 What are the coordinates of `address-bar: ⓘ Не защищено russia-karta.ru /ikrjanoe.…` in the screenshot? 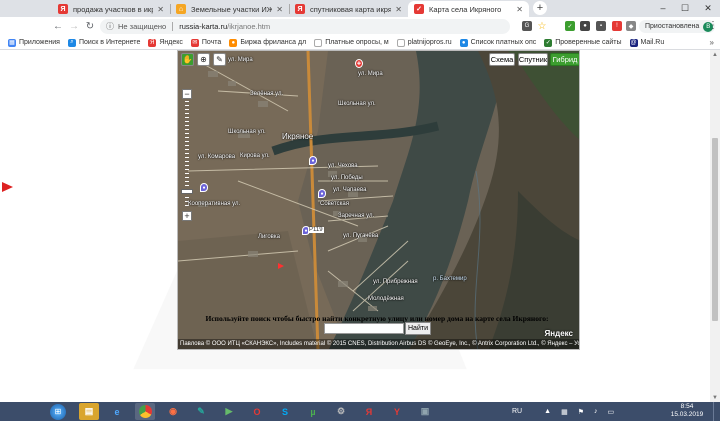 It's located at (305, 26).